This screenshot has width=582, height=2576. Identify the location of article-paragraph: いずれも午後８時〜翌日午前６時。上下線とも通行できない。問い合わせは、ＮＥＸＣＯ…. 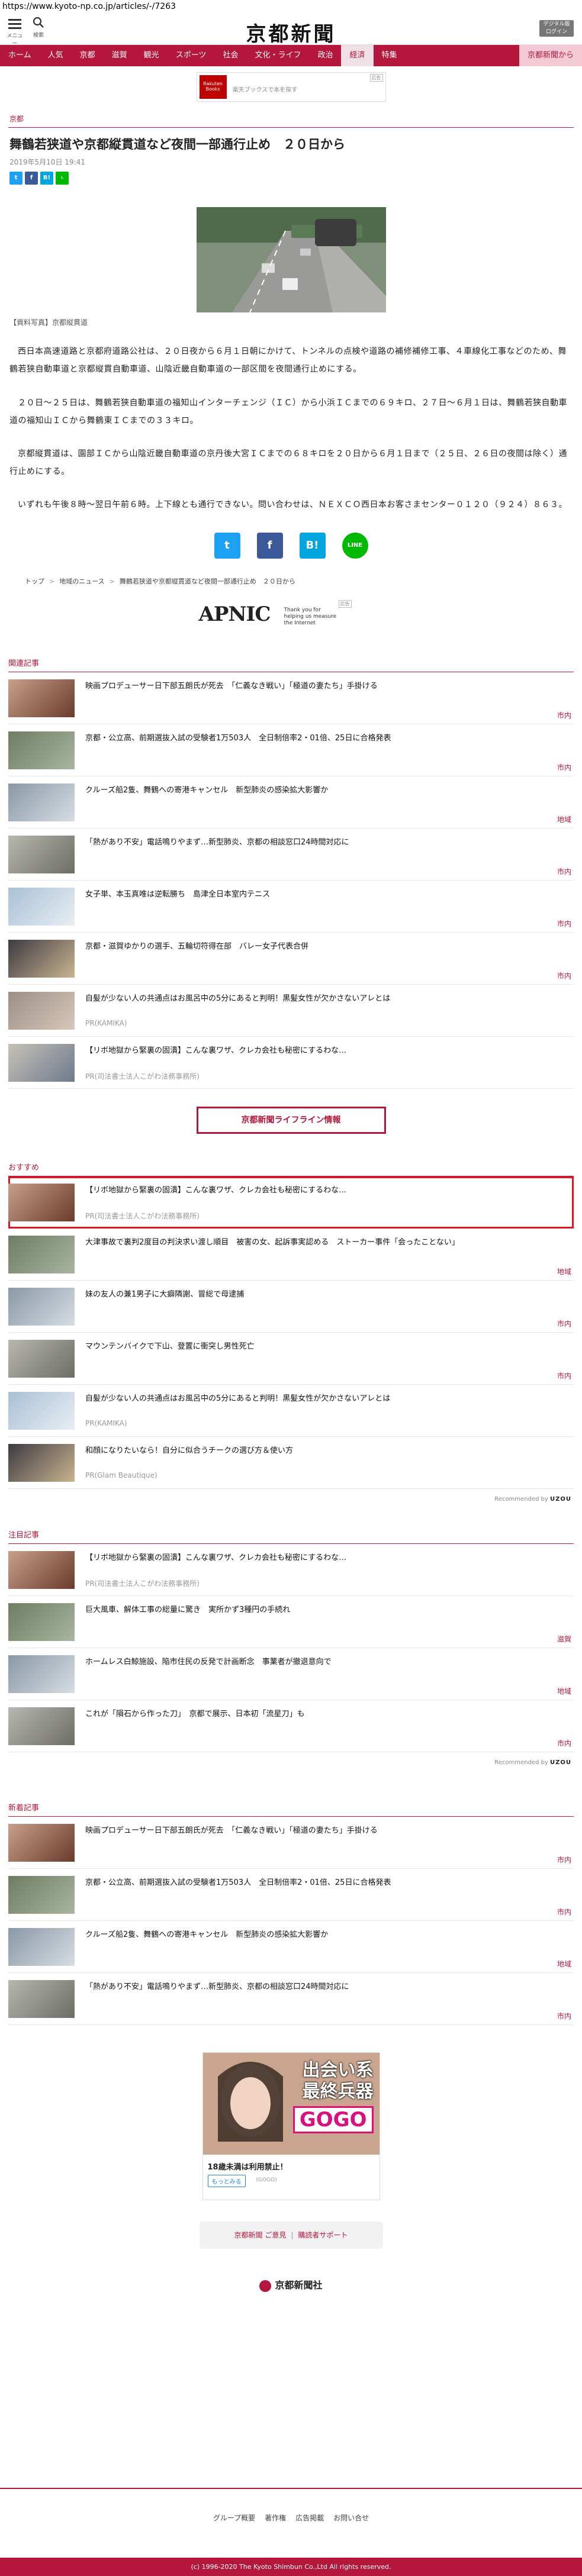
(292, 504).